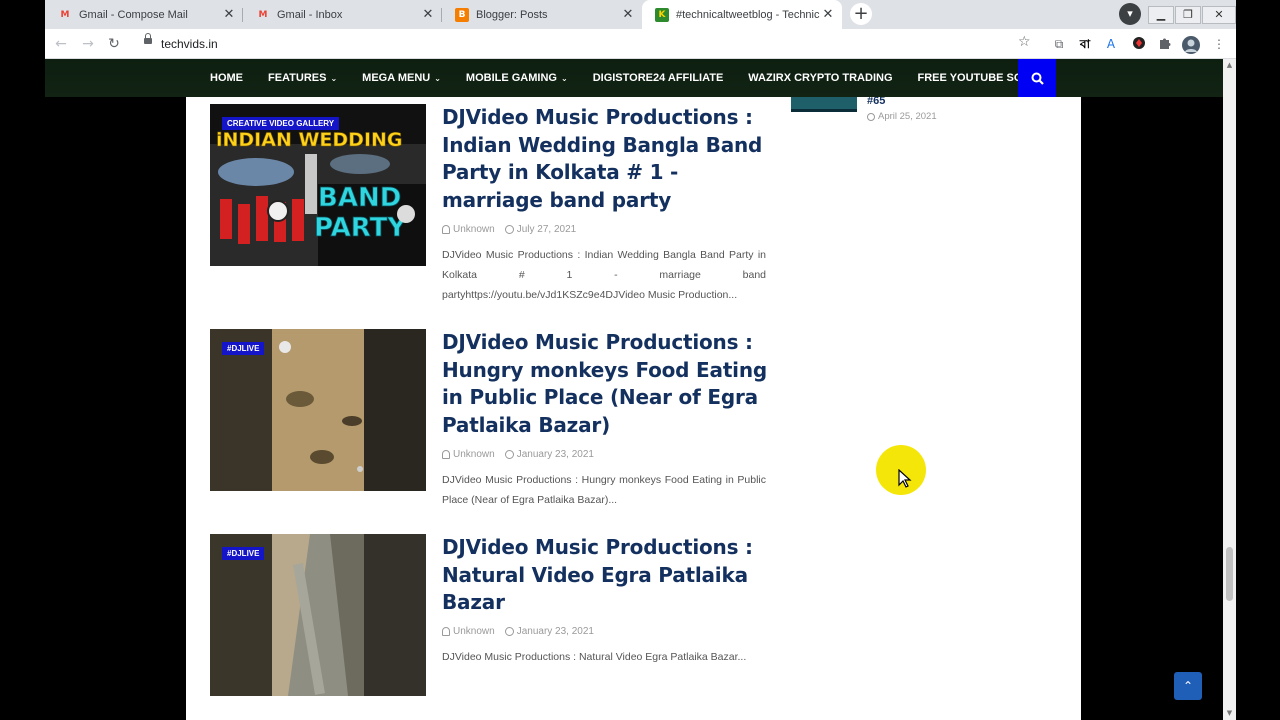 This screenshot has height=720, width=1280. I want to click on thumbnail-text: BAND, so click(359, 198).